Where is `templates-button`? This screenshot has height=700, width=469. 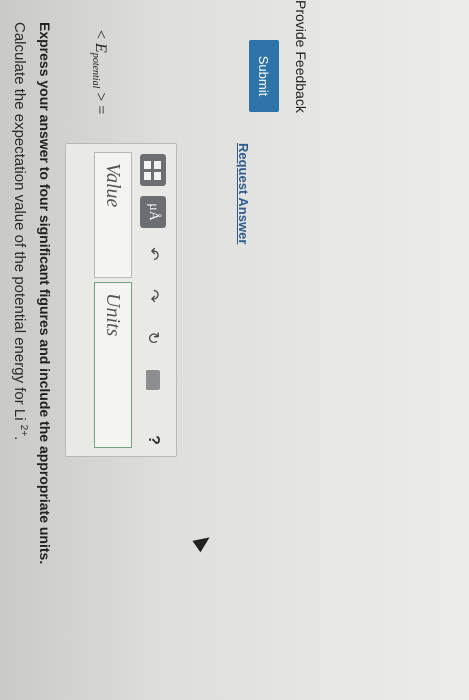 templates-button is located at coordinates (153, 170).